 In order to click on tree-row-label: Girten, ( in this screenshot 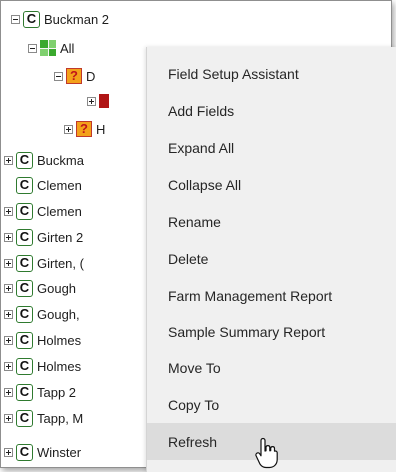, I will do `click(60, 263)`.